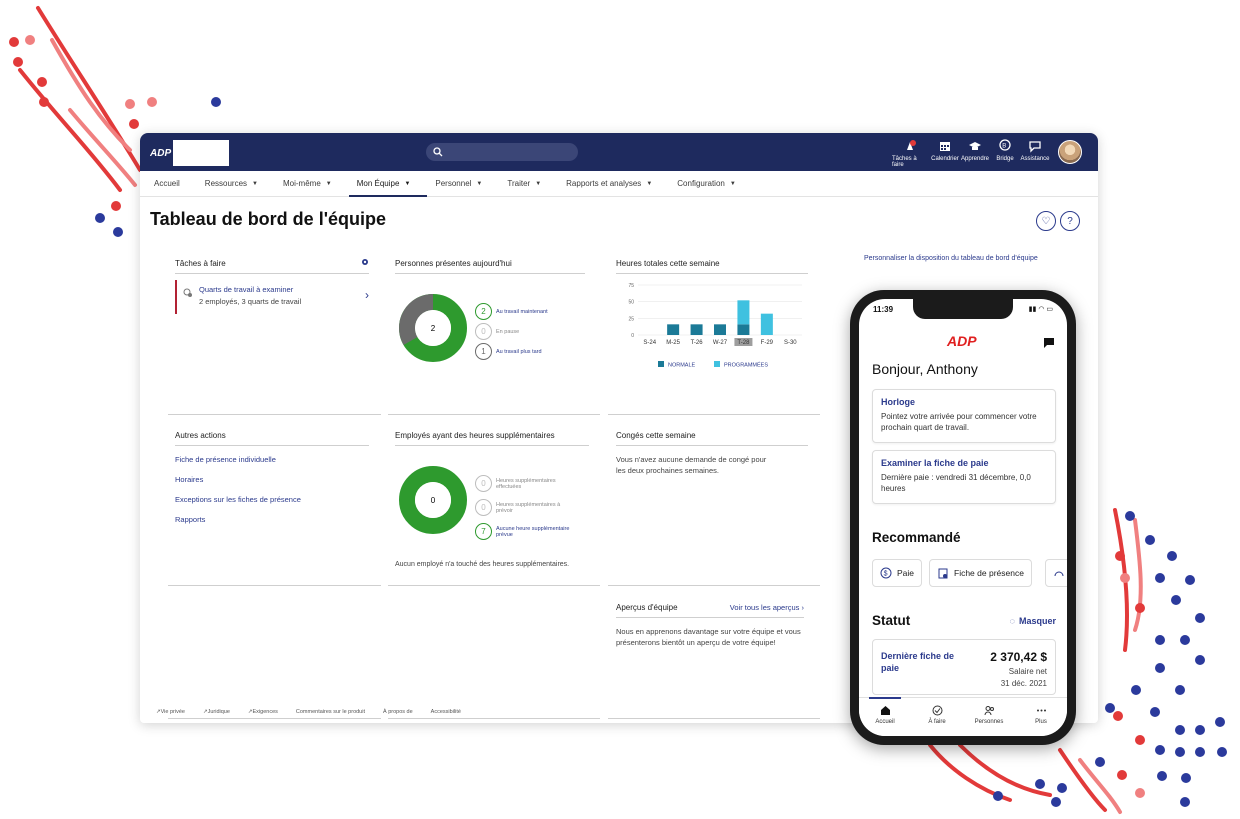  I want to click on tool-assistance: Assistance, so click(1035, 153).